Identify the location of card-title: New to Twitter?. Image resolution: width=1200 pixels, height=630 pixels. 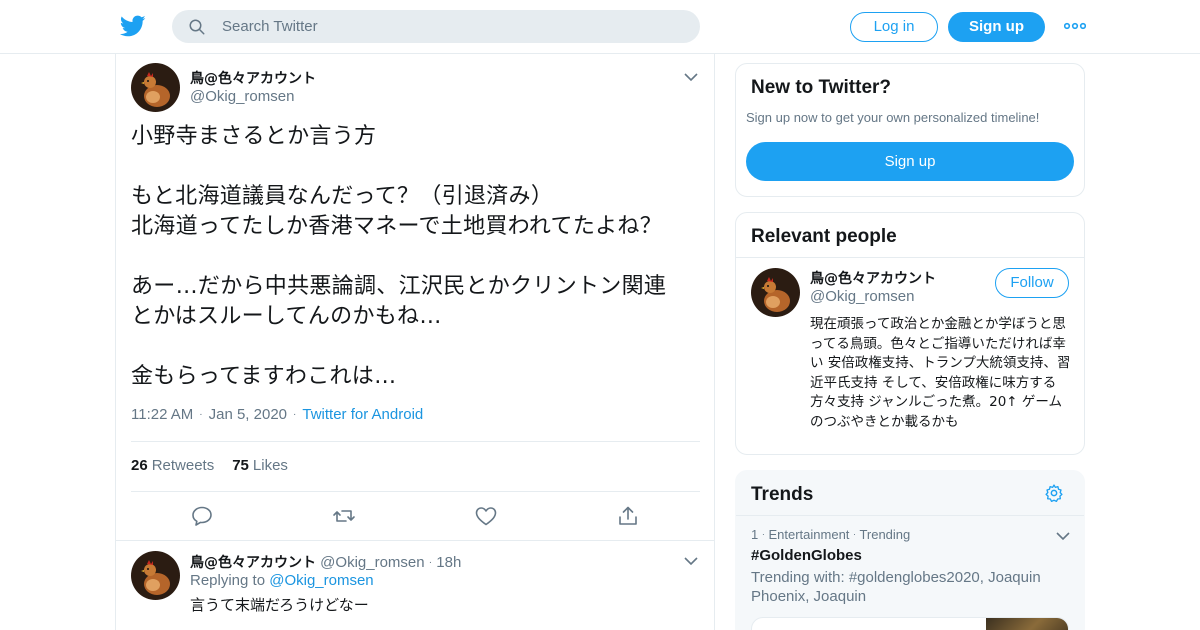
(821, 87).